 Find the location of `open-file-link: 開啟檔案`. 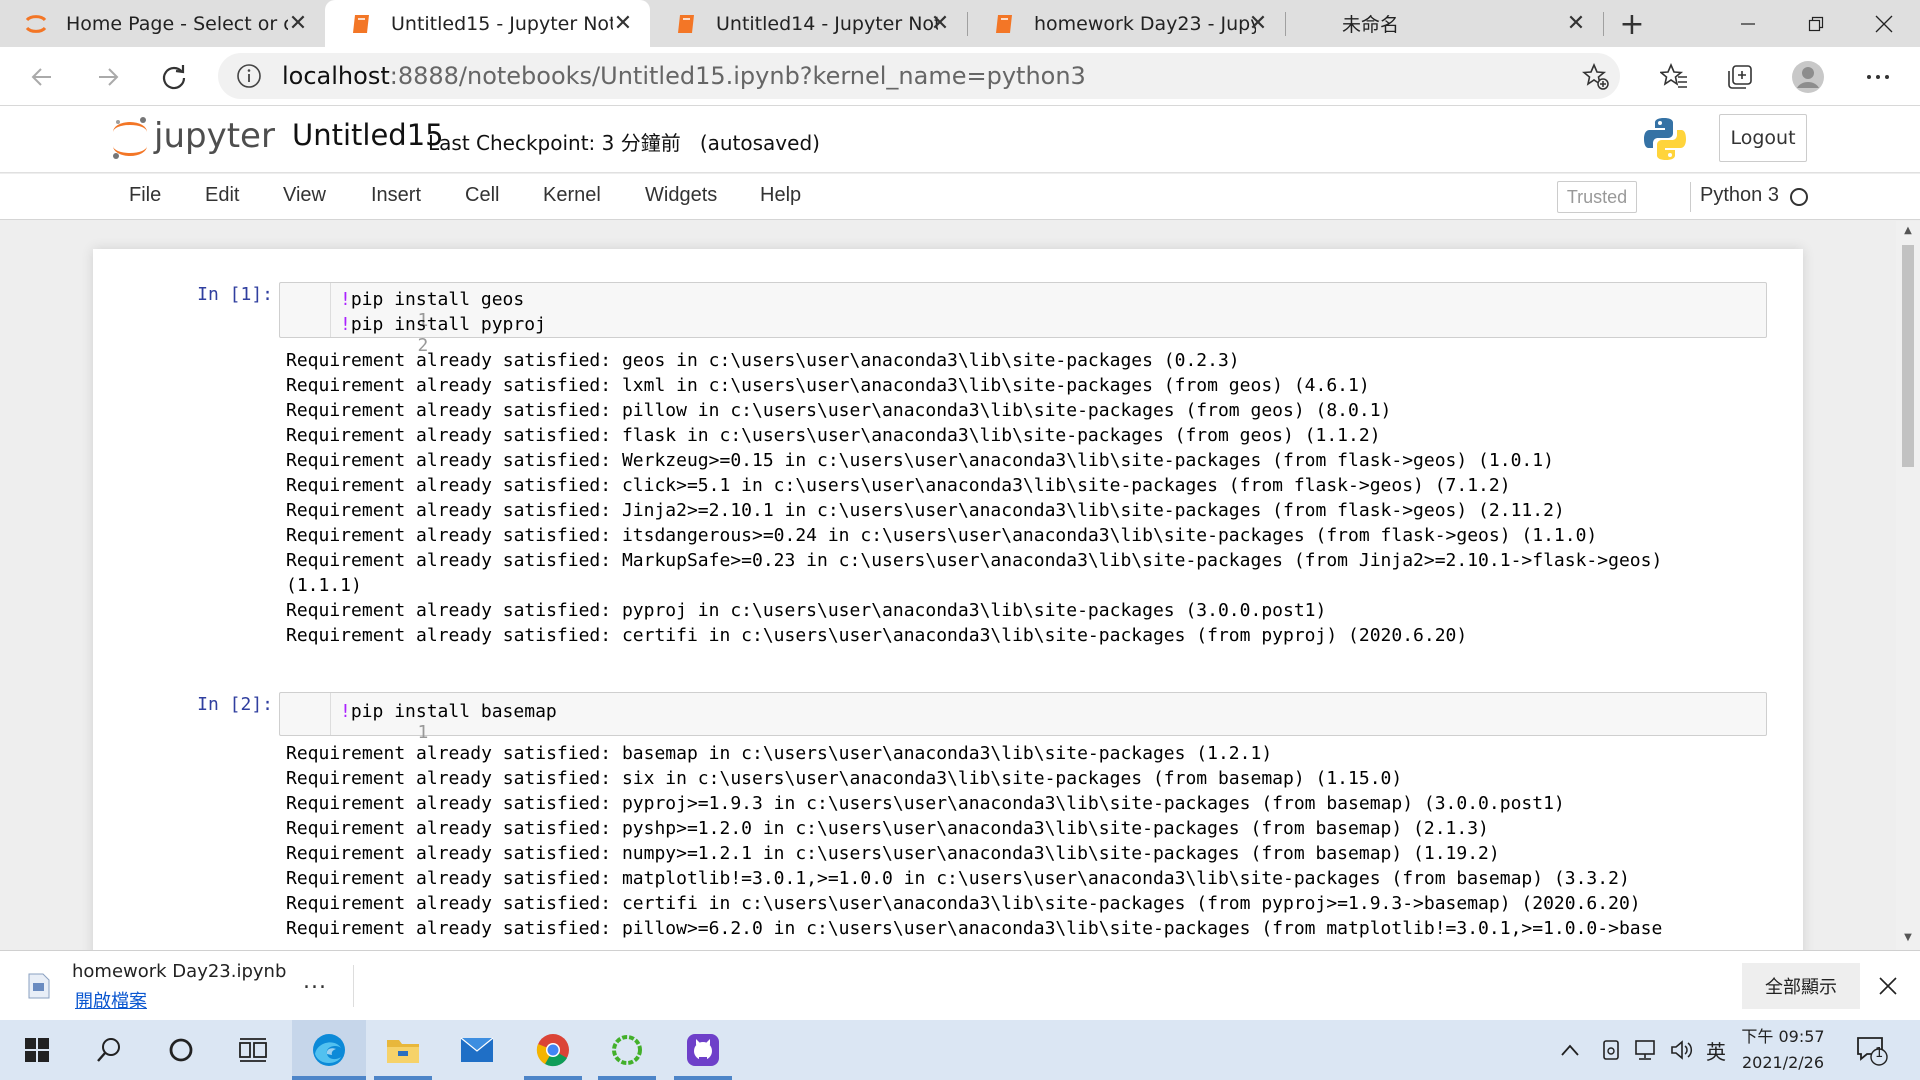

open-file-link: 開啟檔案 is located at coordinates (111, 1000).